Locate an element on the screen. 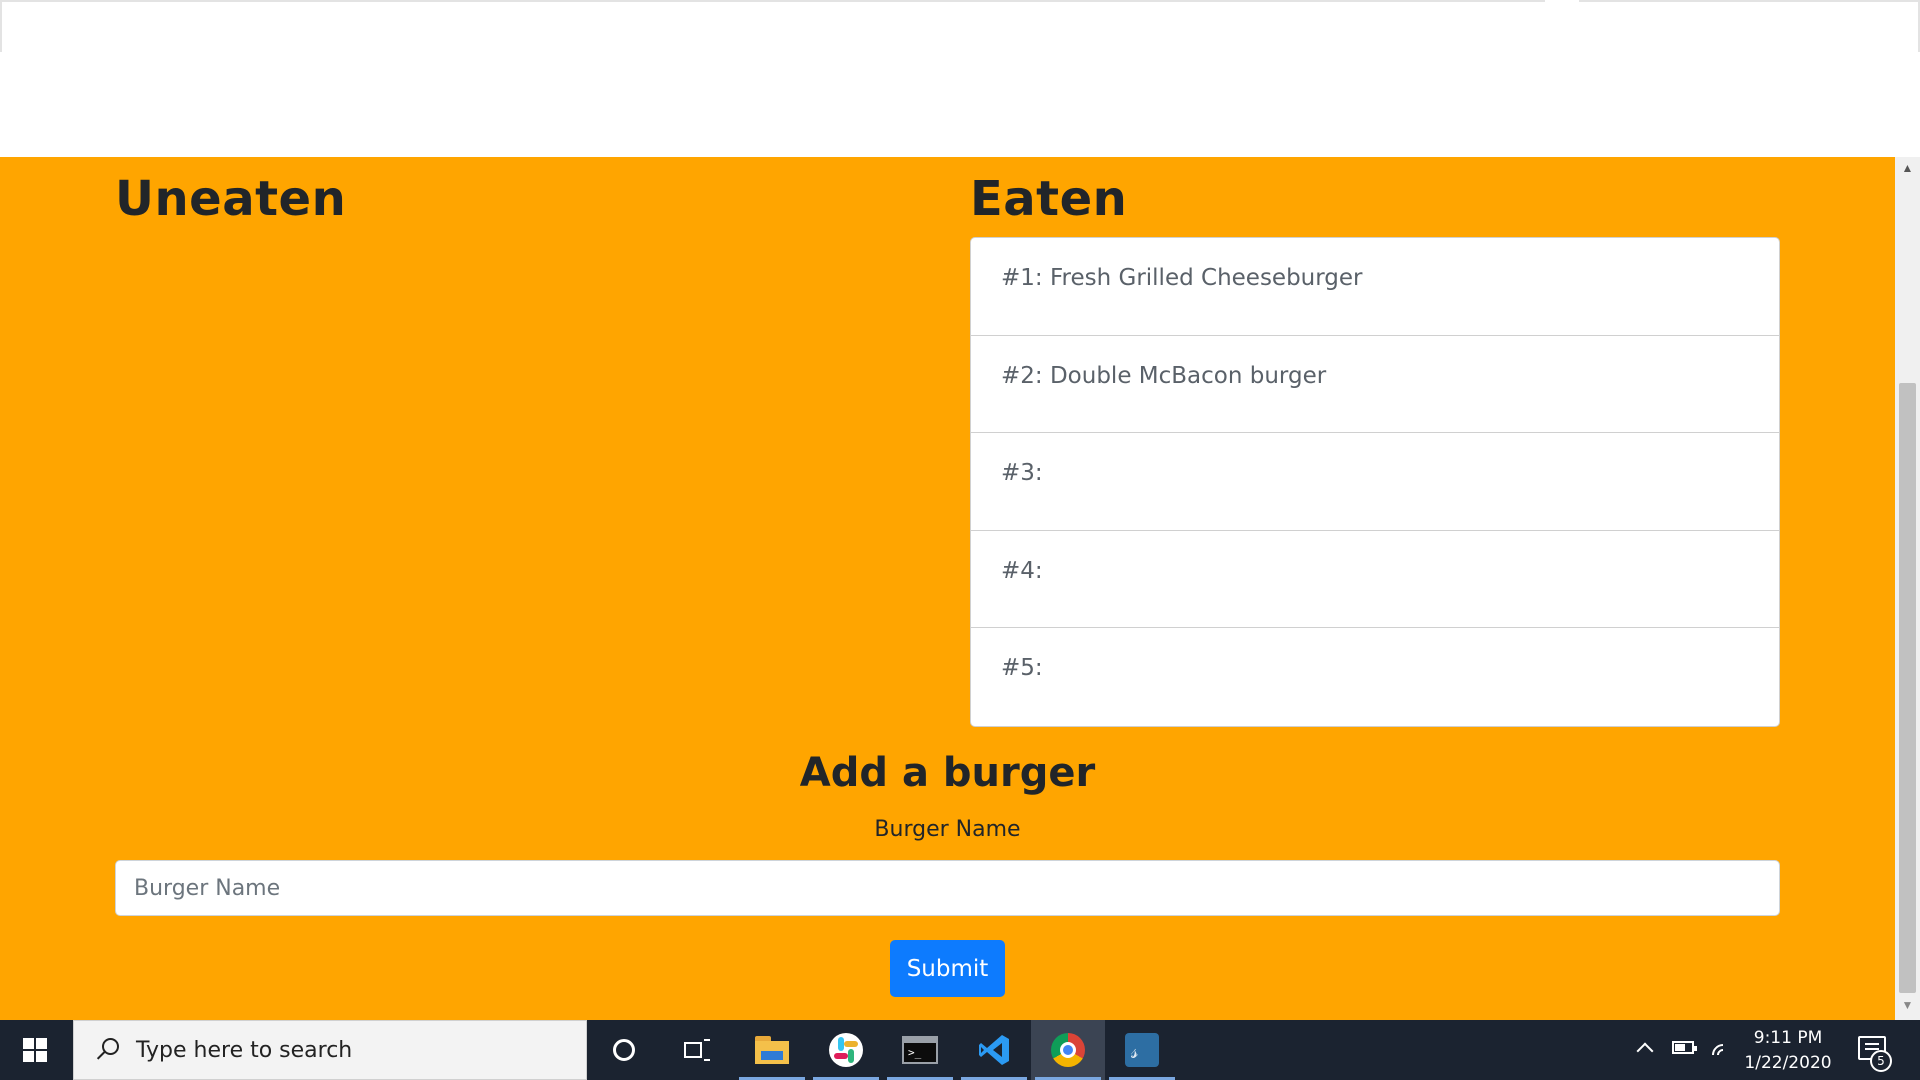  slack-button is located at coordinates (846, 1050).